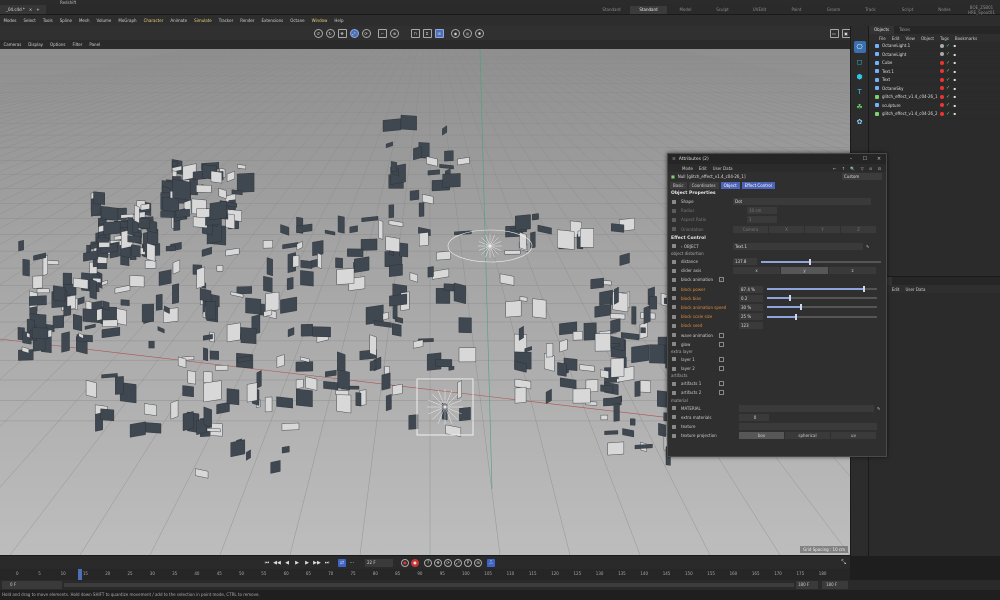  Describe the element at coordinates (843, 563) in the screenshot. I see `expand-timeline-icon: ⤡` at that location.